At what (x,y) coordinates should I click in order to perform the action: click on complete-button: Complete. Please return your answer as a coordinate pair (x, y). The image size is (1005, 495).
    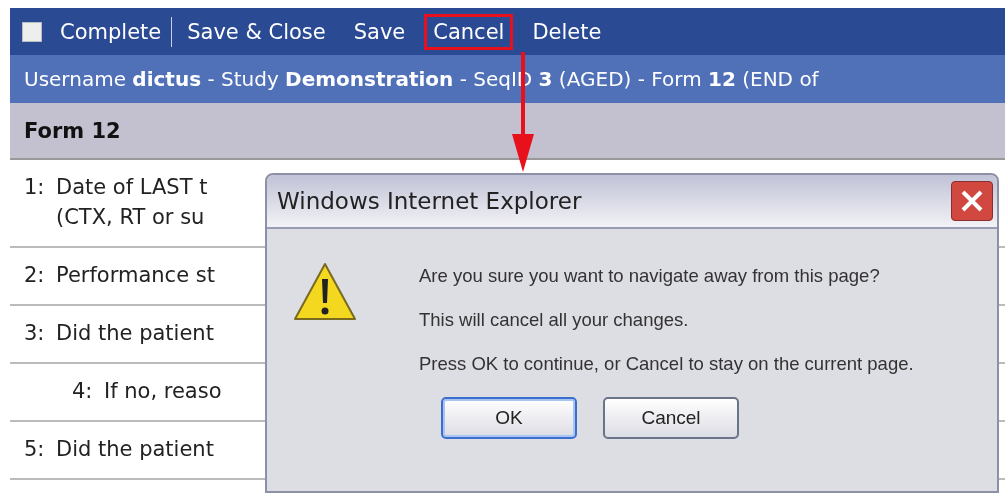
    Looking at the image, I should click on (111, 31).